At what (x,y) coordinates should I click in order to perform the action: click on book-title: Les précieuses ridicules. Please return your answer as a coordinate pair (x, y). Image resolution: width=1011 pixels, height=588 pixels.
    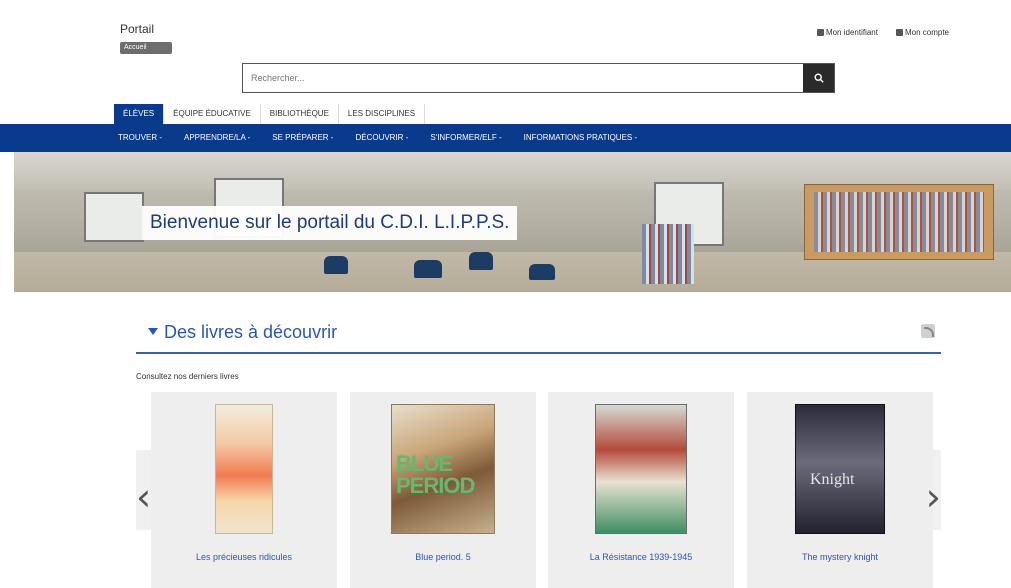
    Looking at the image, I should click on (244, 557).